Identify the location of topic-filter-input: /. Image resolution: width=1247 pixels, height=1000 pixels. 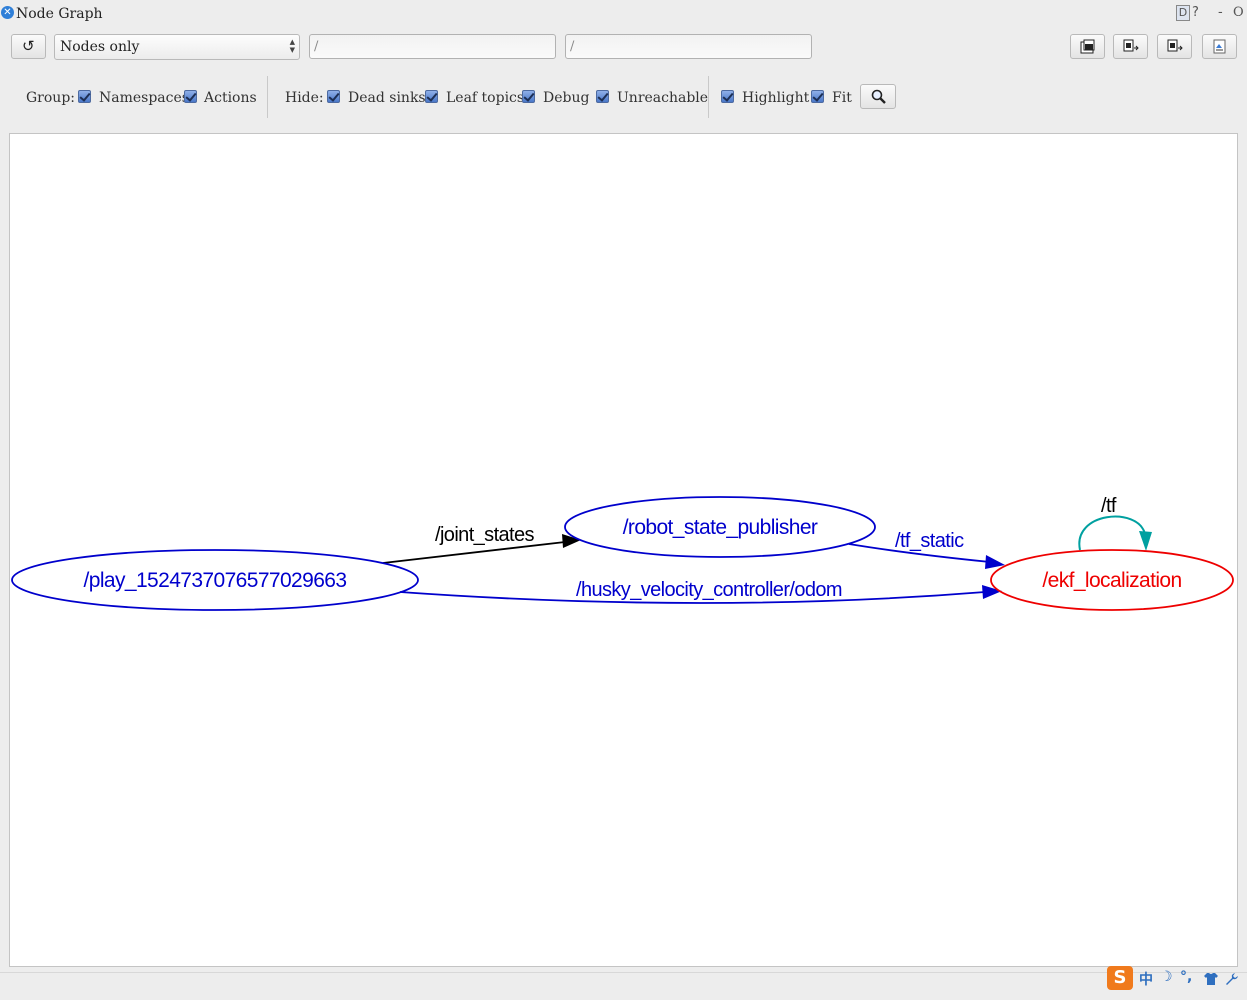
(688, 46).